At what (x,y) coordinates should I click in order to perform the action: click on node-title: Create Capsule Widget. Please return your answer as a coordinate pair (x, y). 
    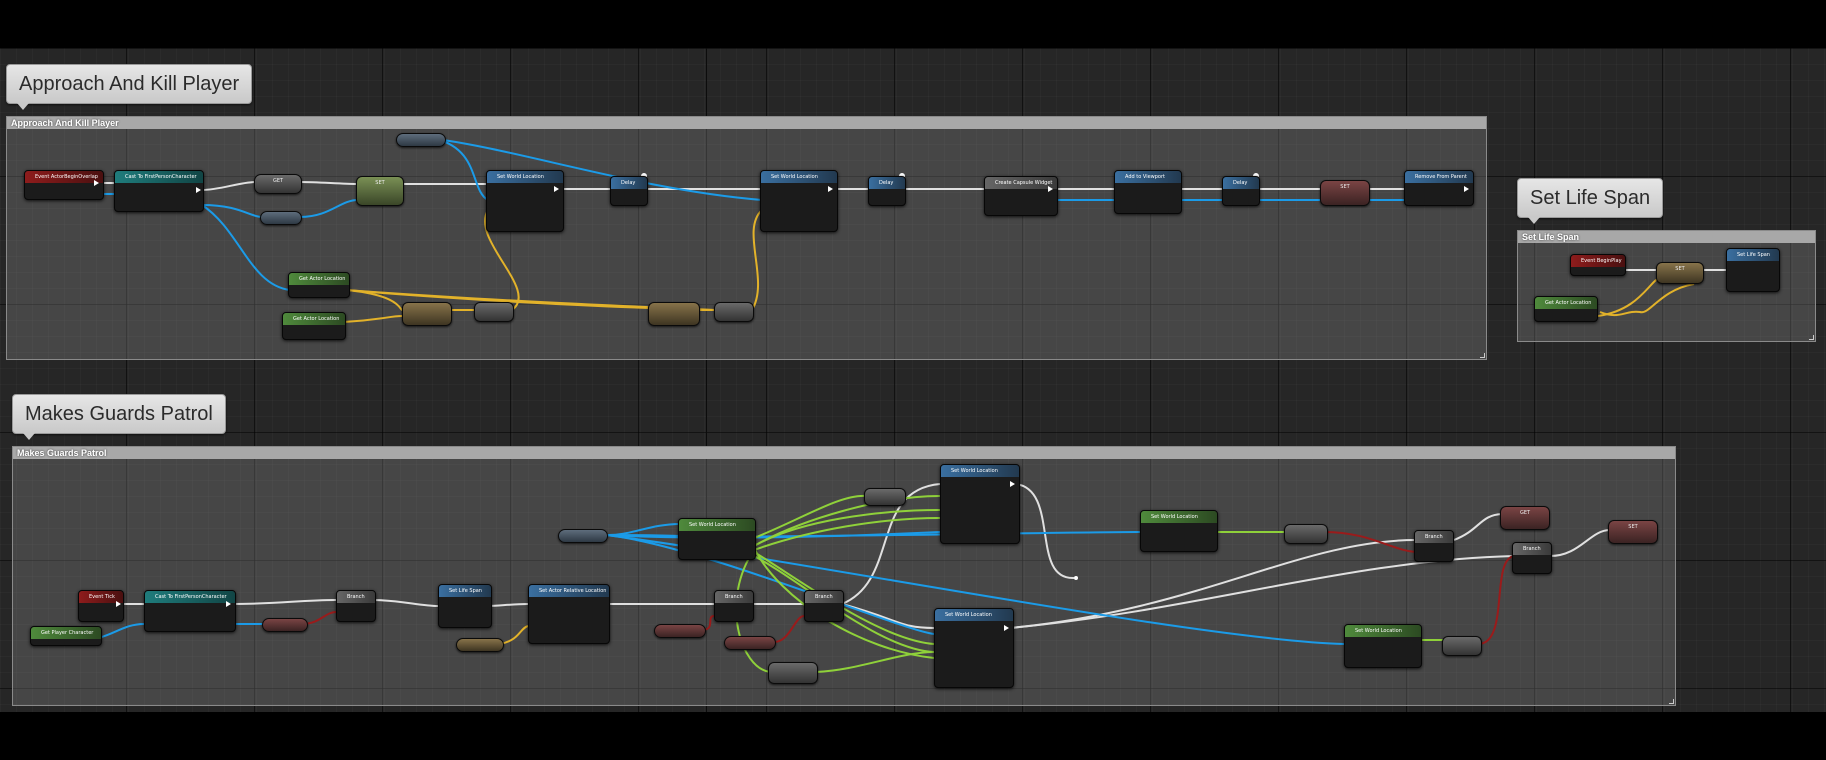
    Looking at the image, I should click on (1021, 183).